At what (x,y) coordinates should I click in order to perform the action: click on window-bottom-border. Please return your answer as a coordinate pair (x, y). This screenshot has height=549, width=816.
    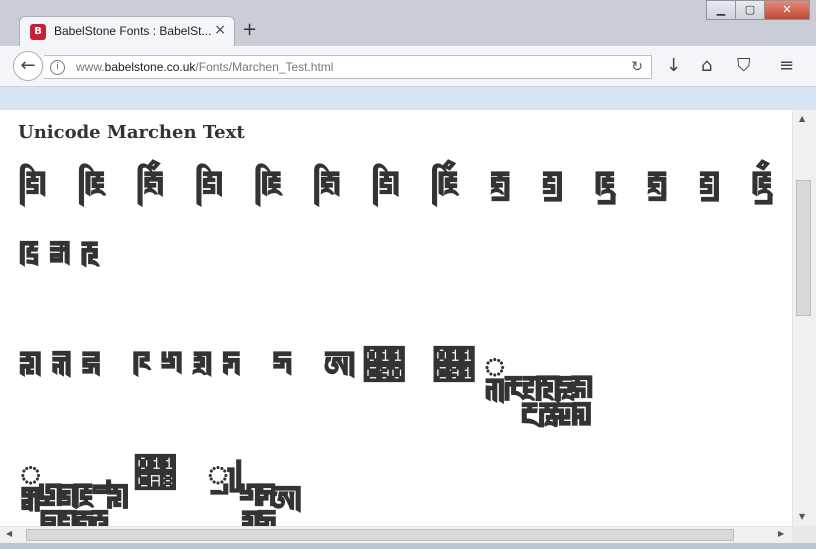
    Looking at the image, I should click on (408, 546).